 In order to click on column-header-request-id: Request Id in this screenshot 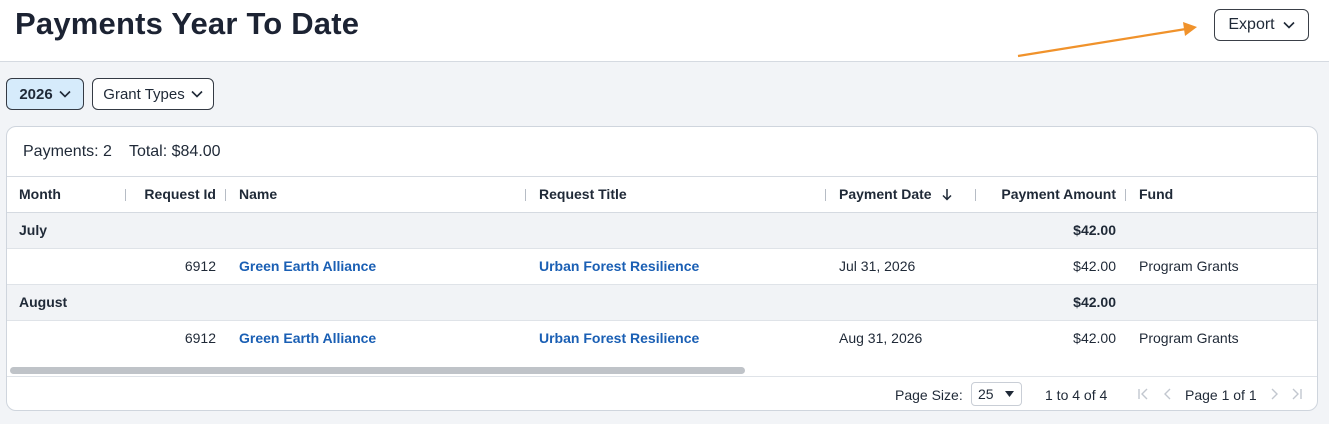, I will do `click(171, 194)`.